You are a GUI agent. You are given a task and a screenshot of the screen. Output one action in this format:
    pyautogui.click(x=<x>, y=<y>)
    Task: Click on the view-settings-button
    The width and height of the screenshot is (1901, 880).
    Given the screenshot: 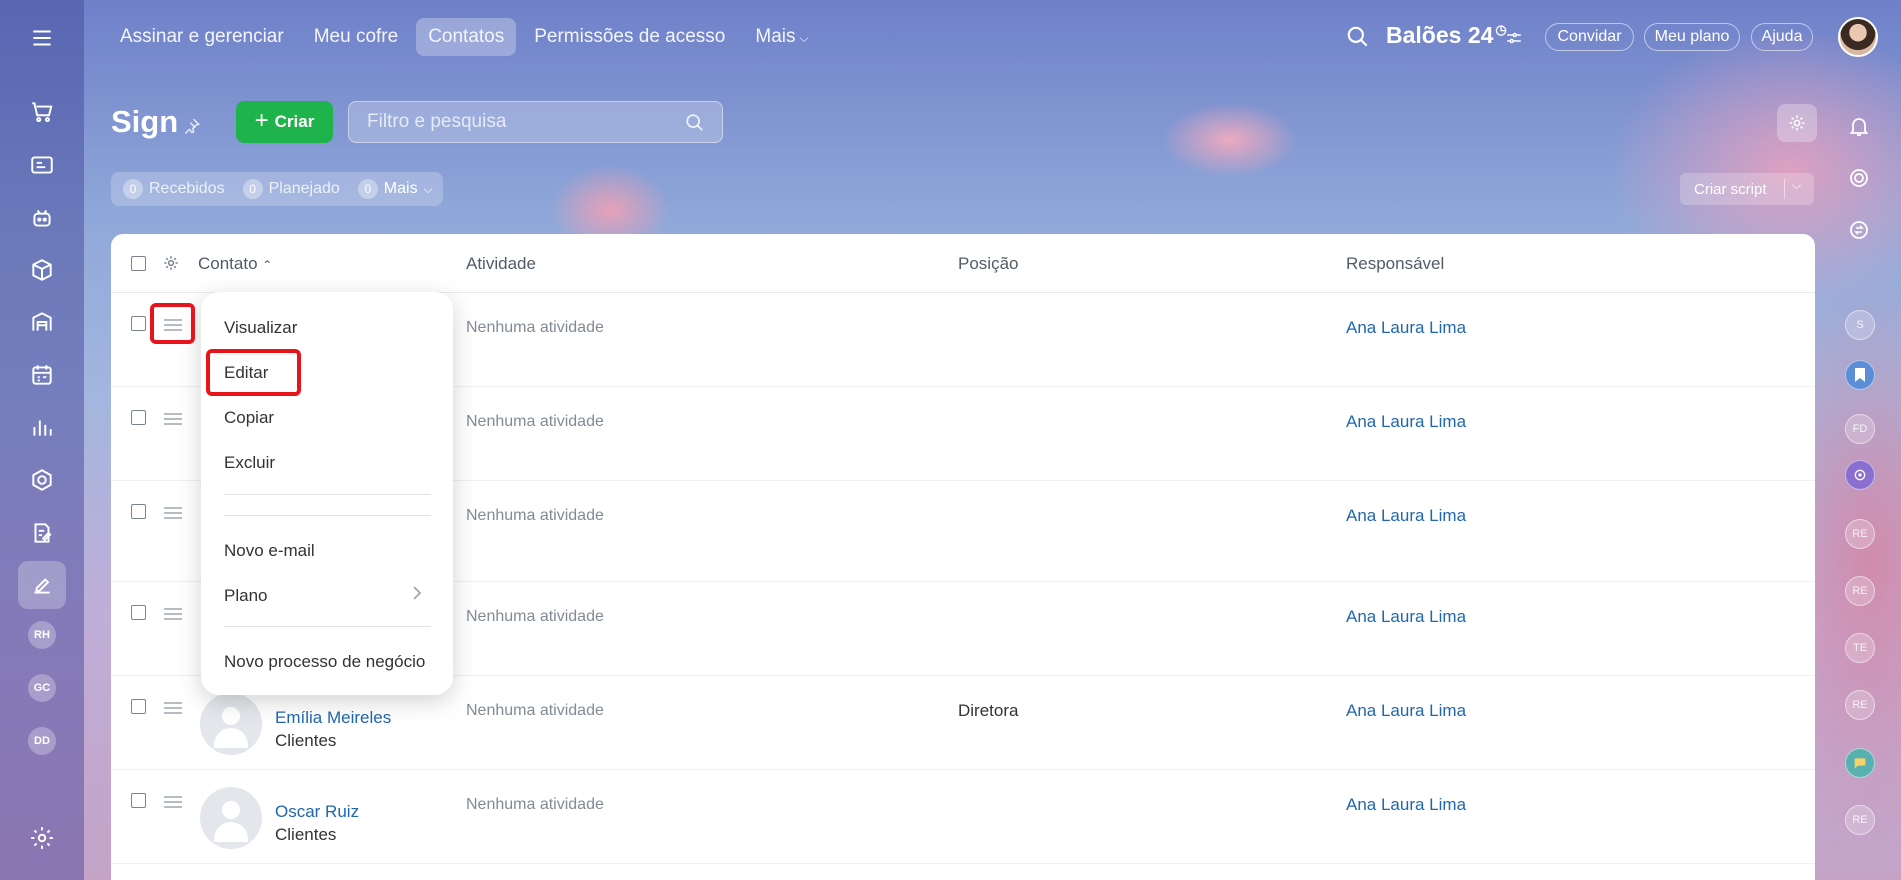 What is the action you would take?
    pyautogui.click(x=1797, y=123)
    